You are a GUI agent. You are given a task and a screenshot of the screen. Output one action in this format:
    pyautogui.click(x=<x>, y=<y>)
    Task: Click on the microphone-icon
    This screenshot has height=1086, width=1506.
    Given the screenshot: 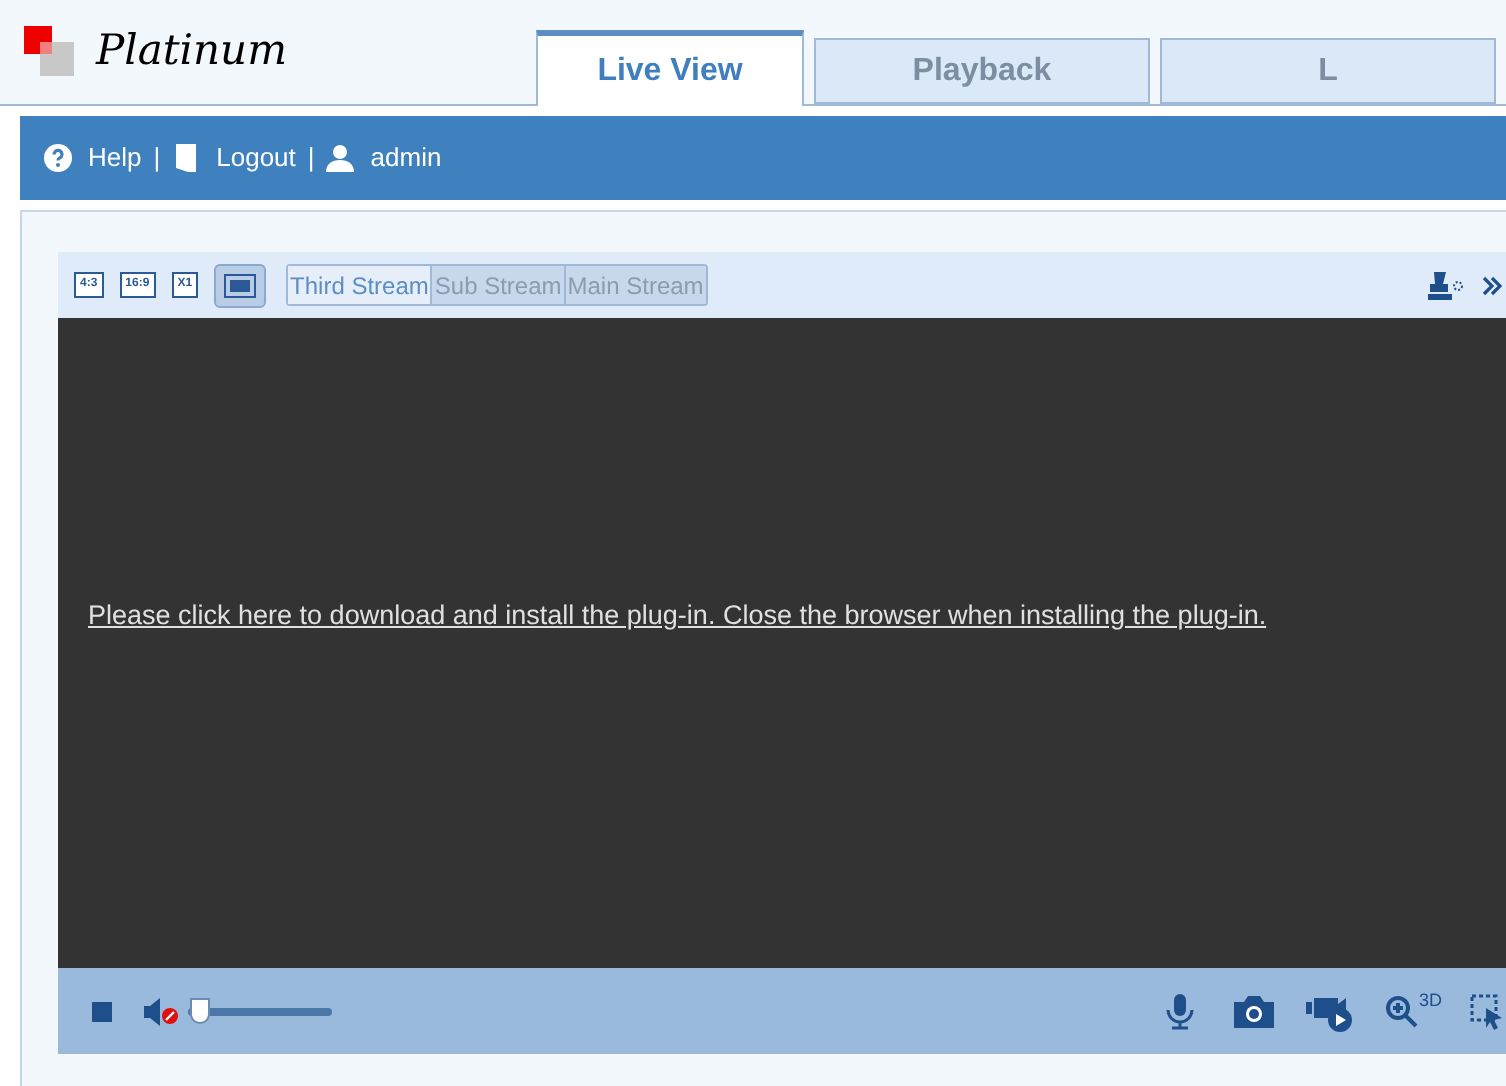 What is the action you would take?
    pyautogui.click(x=1180, y=1011)
    